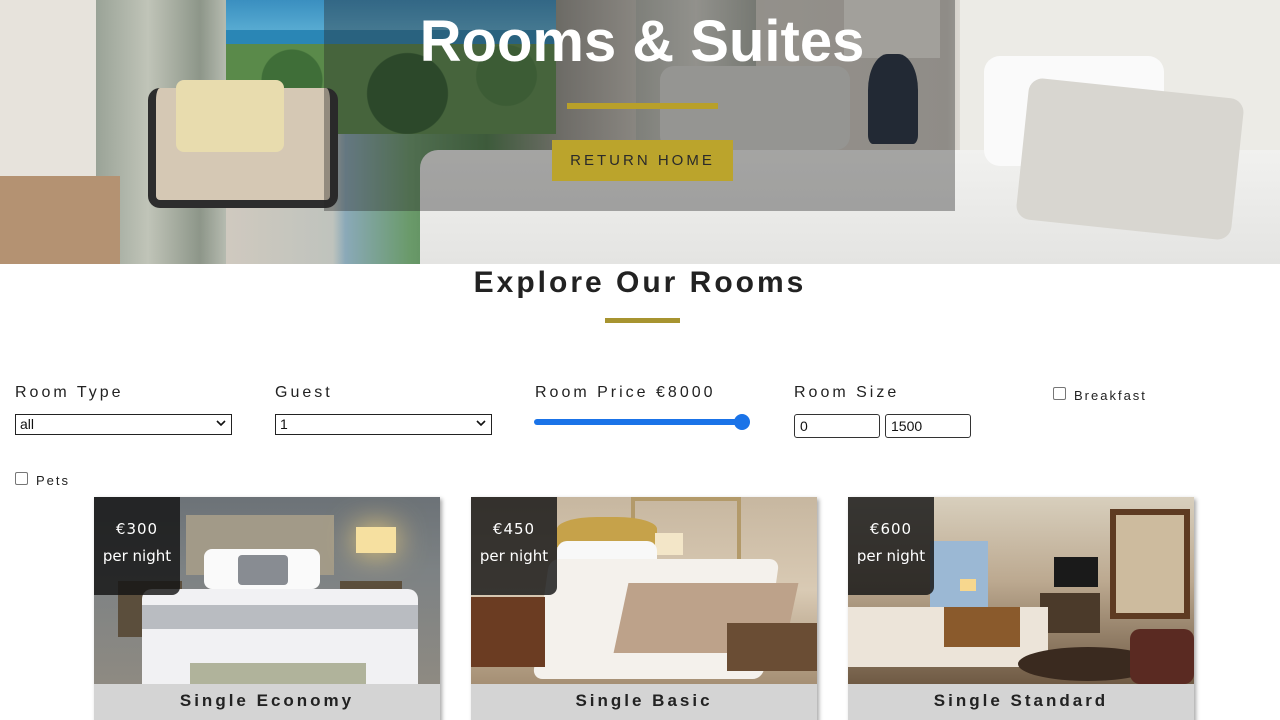 This screenshot has width=1280, height=720. I want to click on price-badge: €450 per night, so click(514, 546).